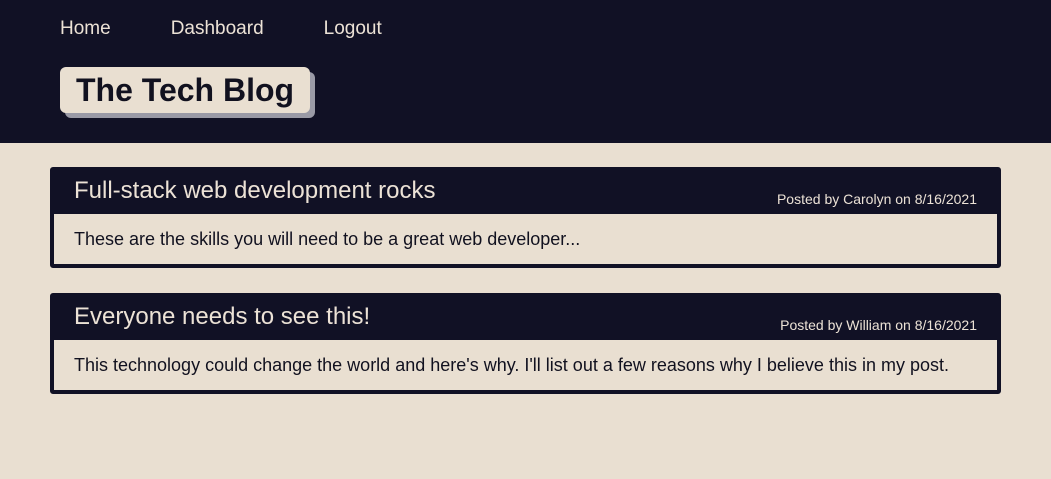 The height and width of the screenshot is (479, 1051). I want to click on post-meta: Posted by Carolyn on 8/16/2021, so click(876, 198).